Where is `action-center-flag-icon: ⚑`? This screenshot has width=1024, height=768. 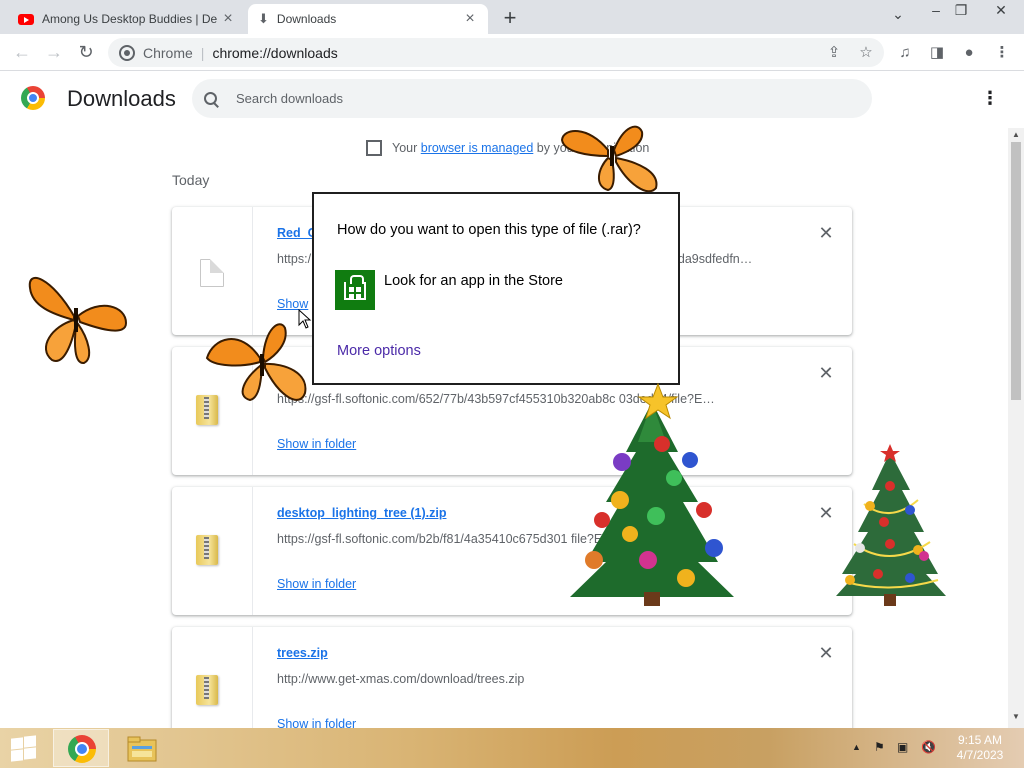
action-center-flag-icon: ⚑ is located at coordinates (879, 747).